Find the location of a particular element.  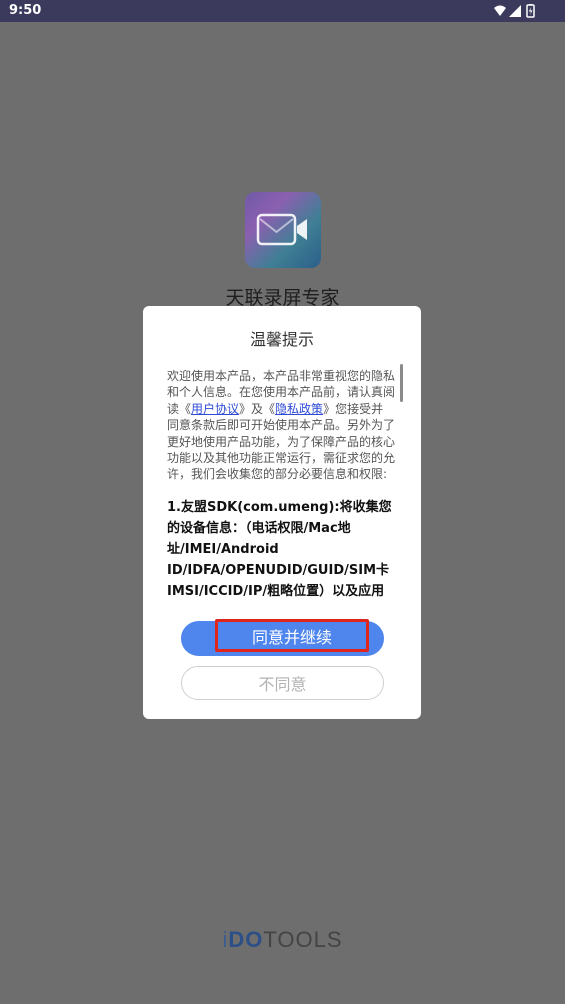

privacy-policy-link: 隐私政策 is located at coordinates (299, 409).